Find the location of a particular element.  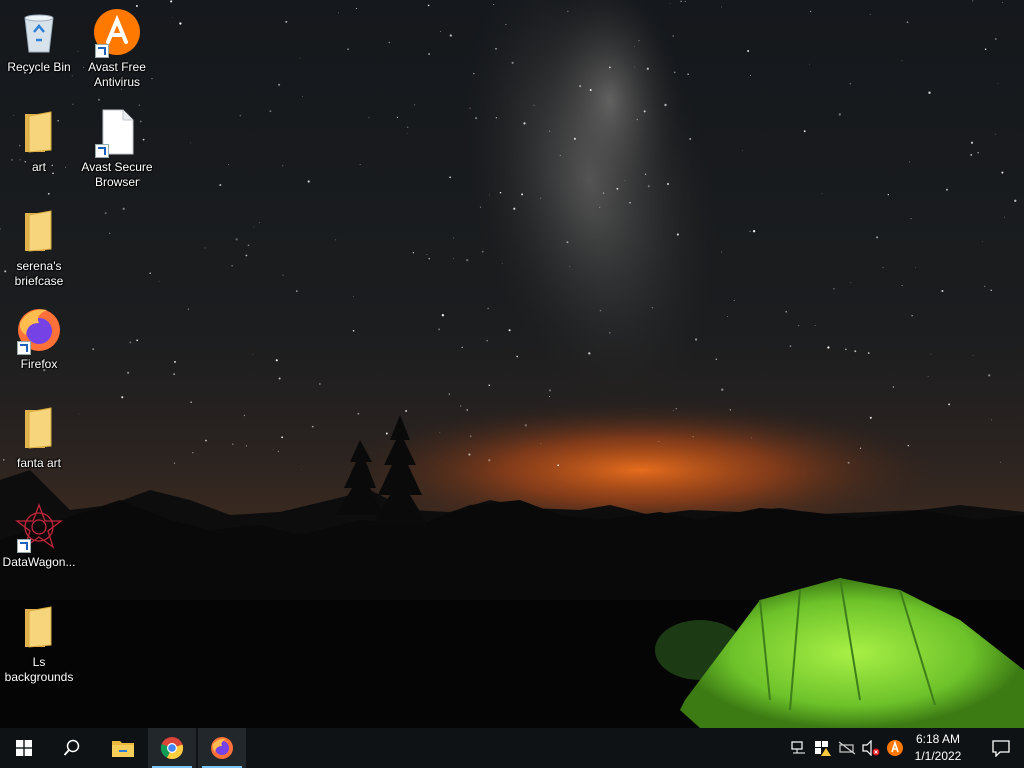

firefox-taskbar-button is located at coordinates (222, 748).